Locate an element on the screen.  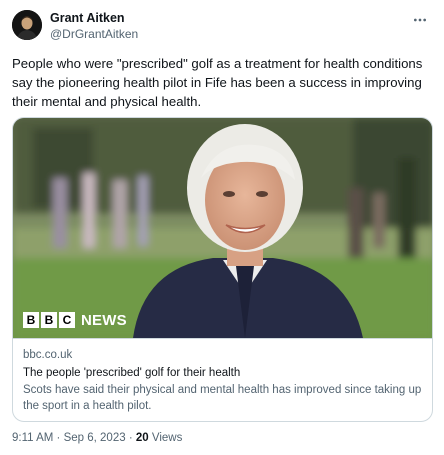
tweet-date: Sep 6, 2023 is located at coordinates (95, 438).